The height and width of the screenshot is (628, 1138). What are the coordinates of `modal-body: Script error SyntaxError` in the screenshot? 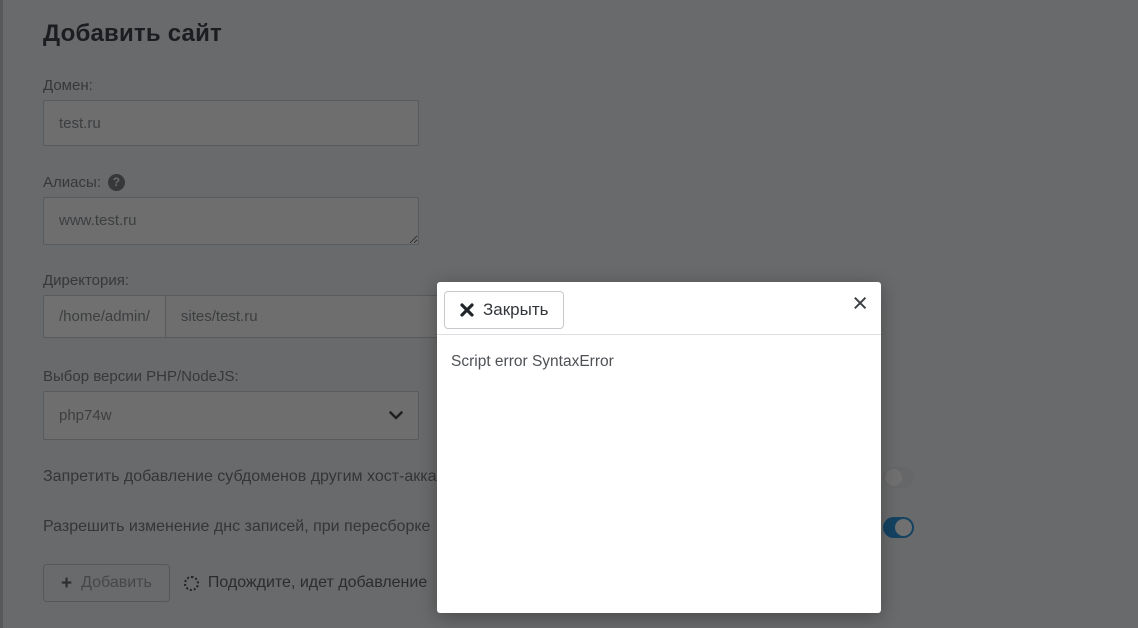 It's located at (659, 362).